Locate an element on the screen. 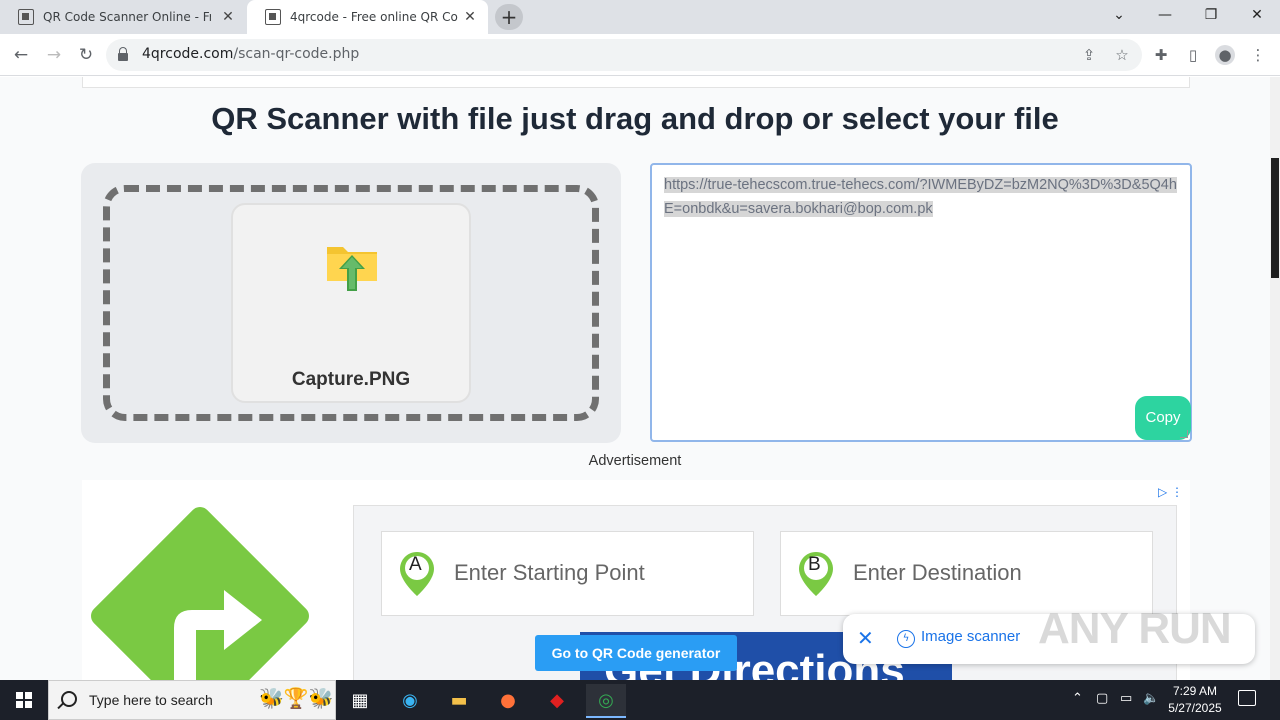  tab-4qrcode: 4qrcode - Free online QR Code r ✕ is located at coordinates (367, 17).